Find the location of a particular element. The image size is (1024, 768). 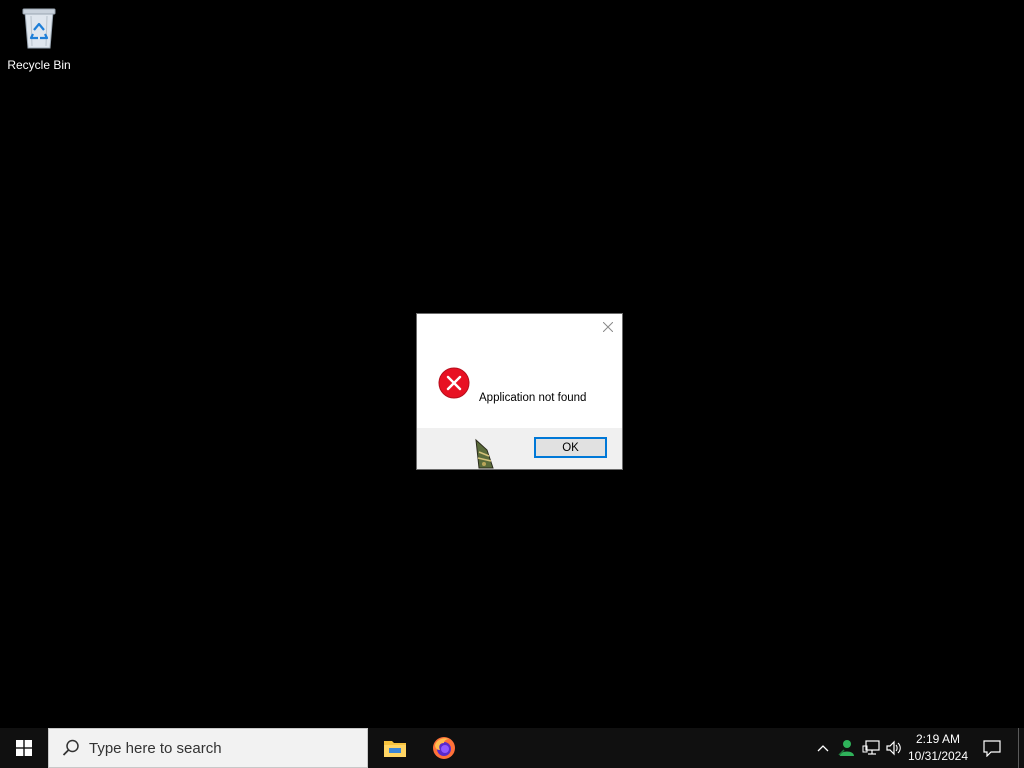

dialog-message: Application not found is located at coordinates (533, 398).